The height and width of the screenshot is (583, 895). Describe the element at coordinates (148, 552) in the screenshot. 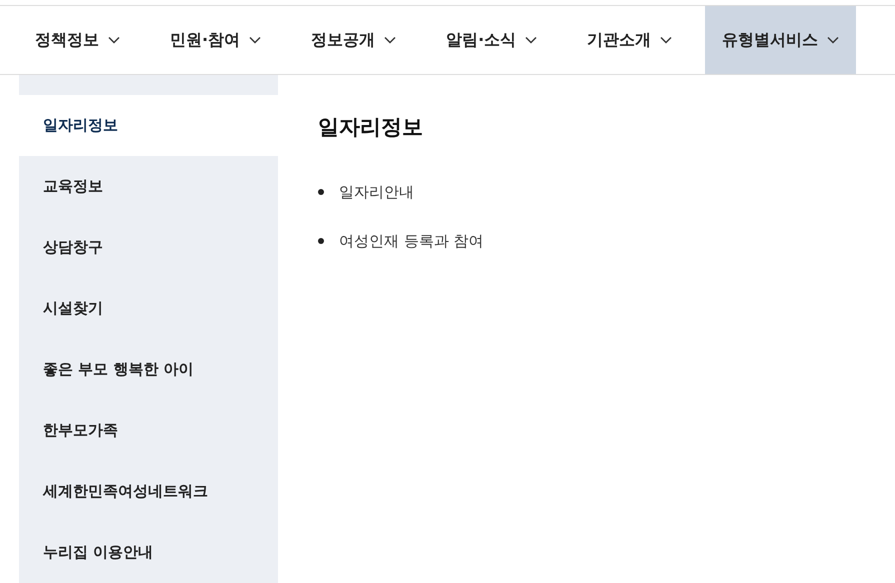

I see `sidebar-item: 누리집 이용안내` at that location.